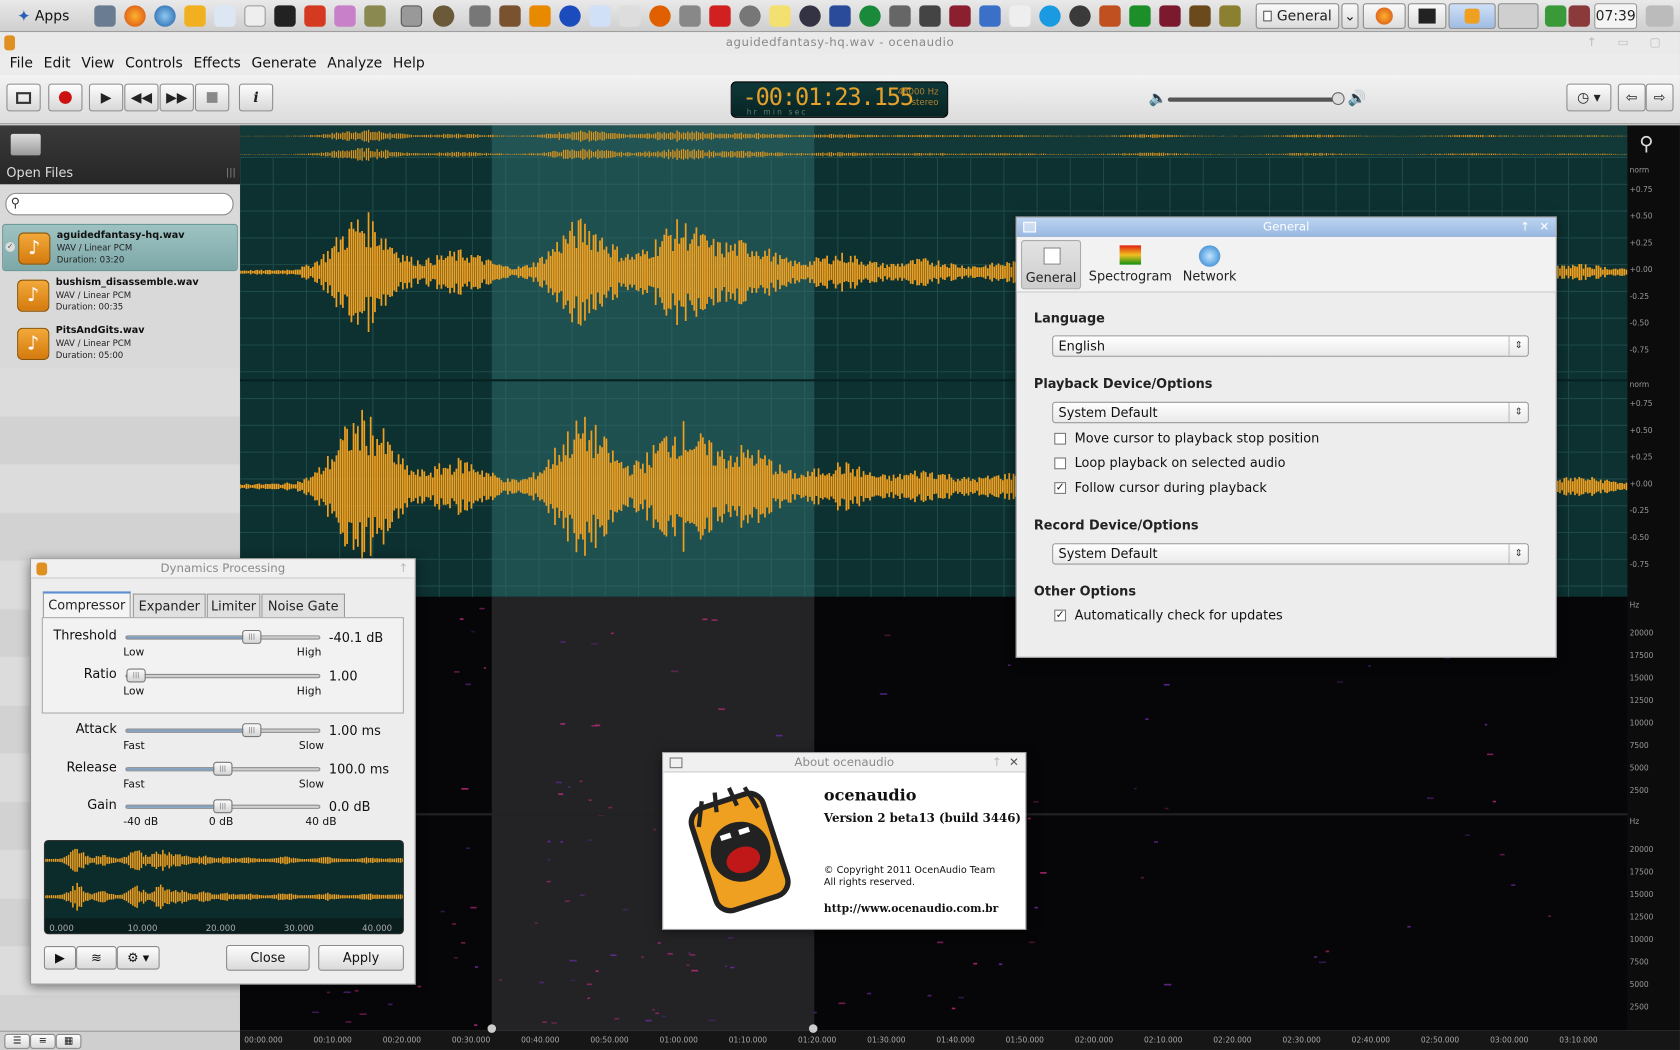 Image resolution: width=1680 pixels, height=1050 pixels. I want to click on play-button: ▶, so click(106, 97).